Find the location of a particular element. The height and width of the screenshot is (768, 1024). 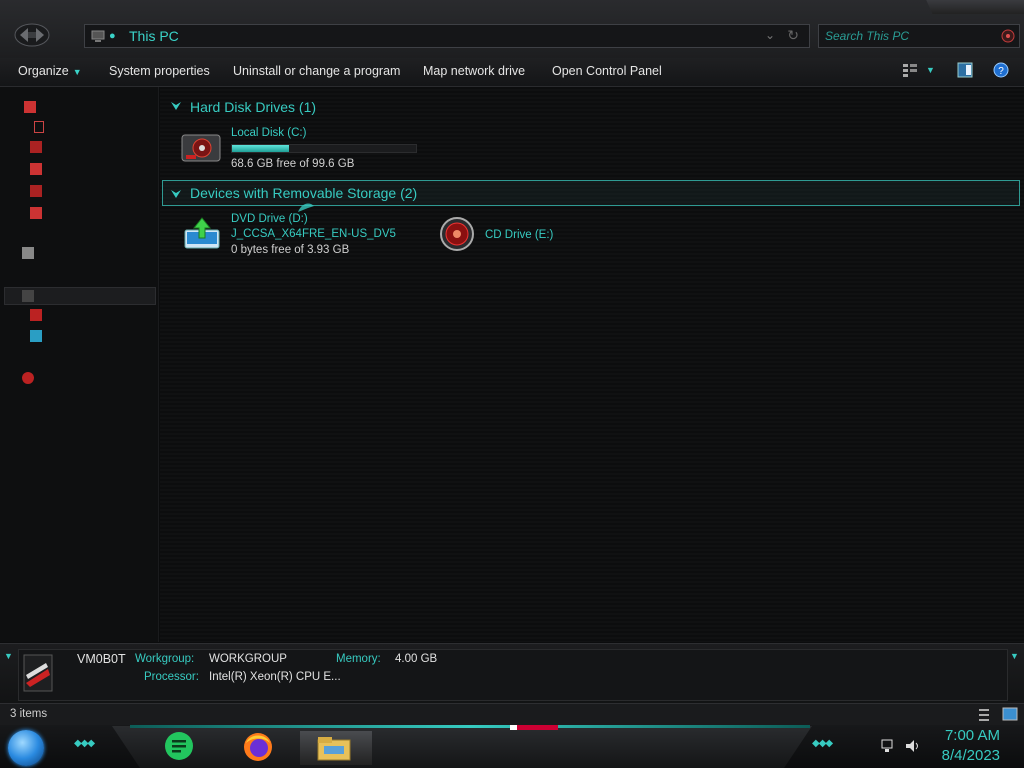

computer-name: VM0B0T is located at coordinates (101, 659).